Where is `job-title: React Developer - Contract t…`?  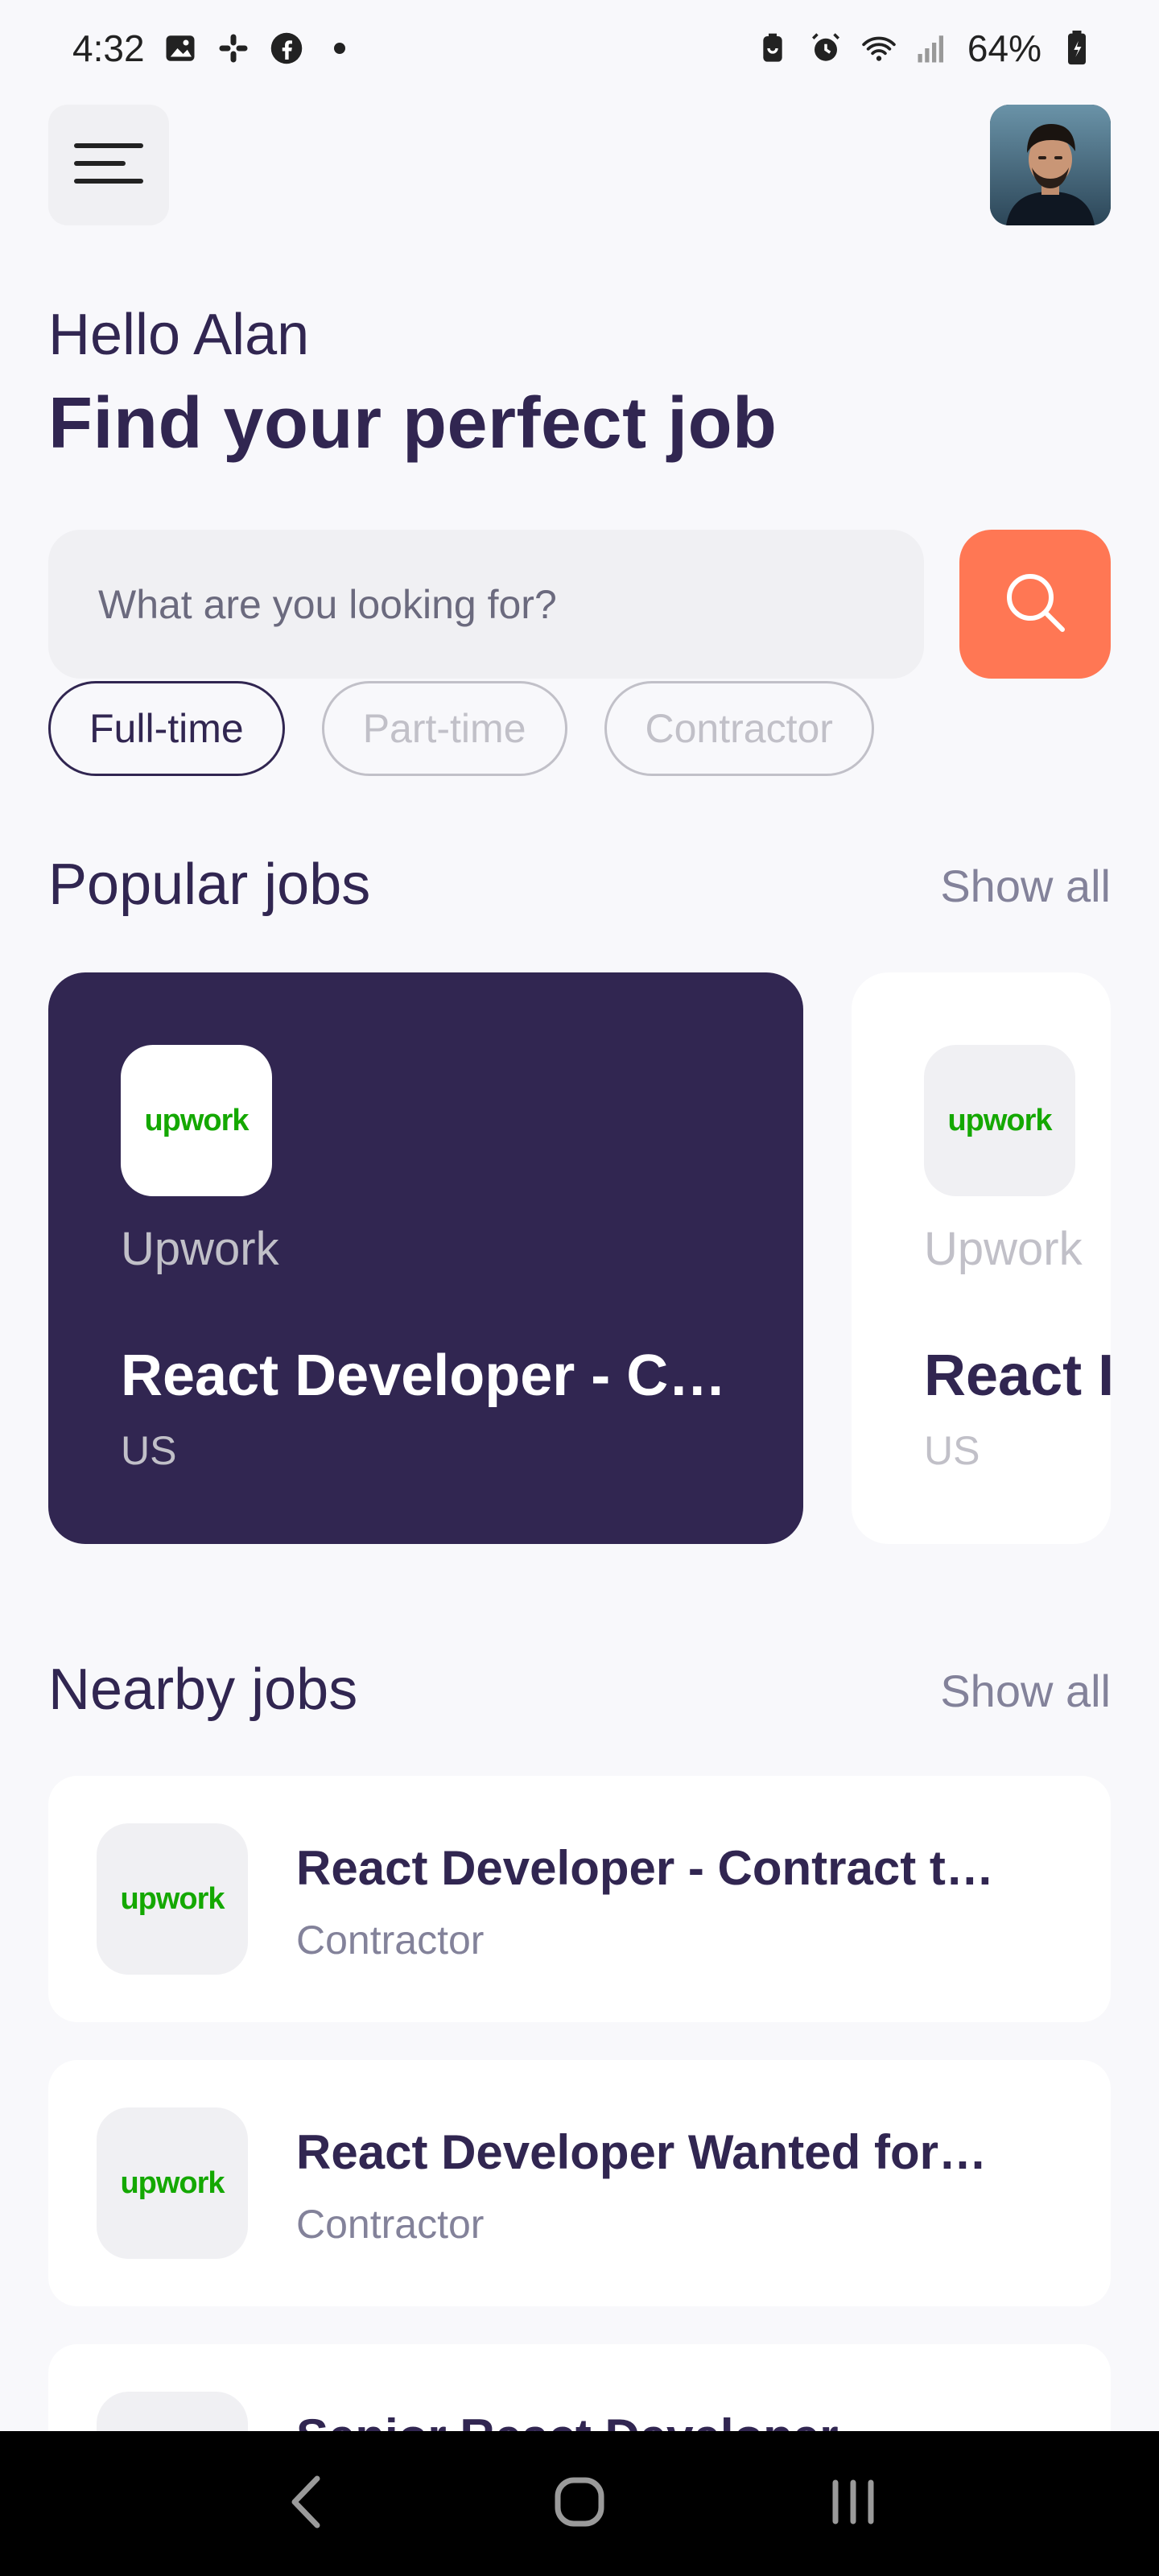 job-title: React Developer - Contract t… is located at coordinates (645, 1868).